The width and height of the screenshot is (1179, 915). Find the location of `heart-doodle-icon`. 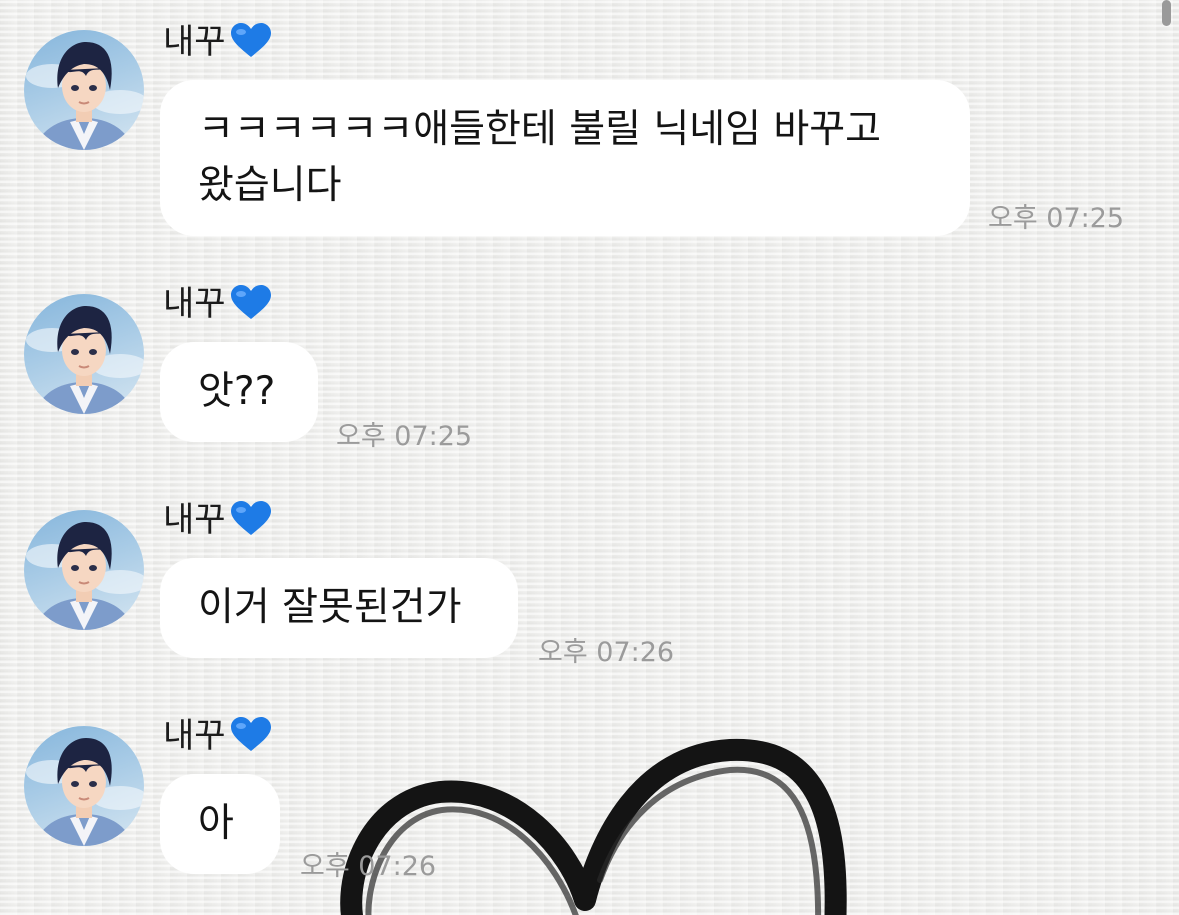

heart-doodle-icon is located at coordinates (593, 826).